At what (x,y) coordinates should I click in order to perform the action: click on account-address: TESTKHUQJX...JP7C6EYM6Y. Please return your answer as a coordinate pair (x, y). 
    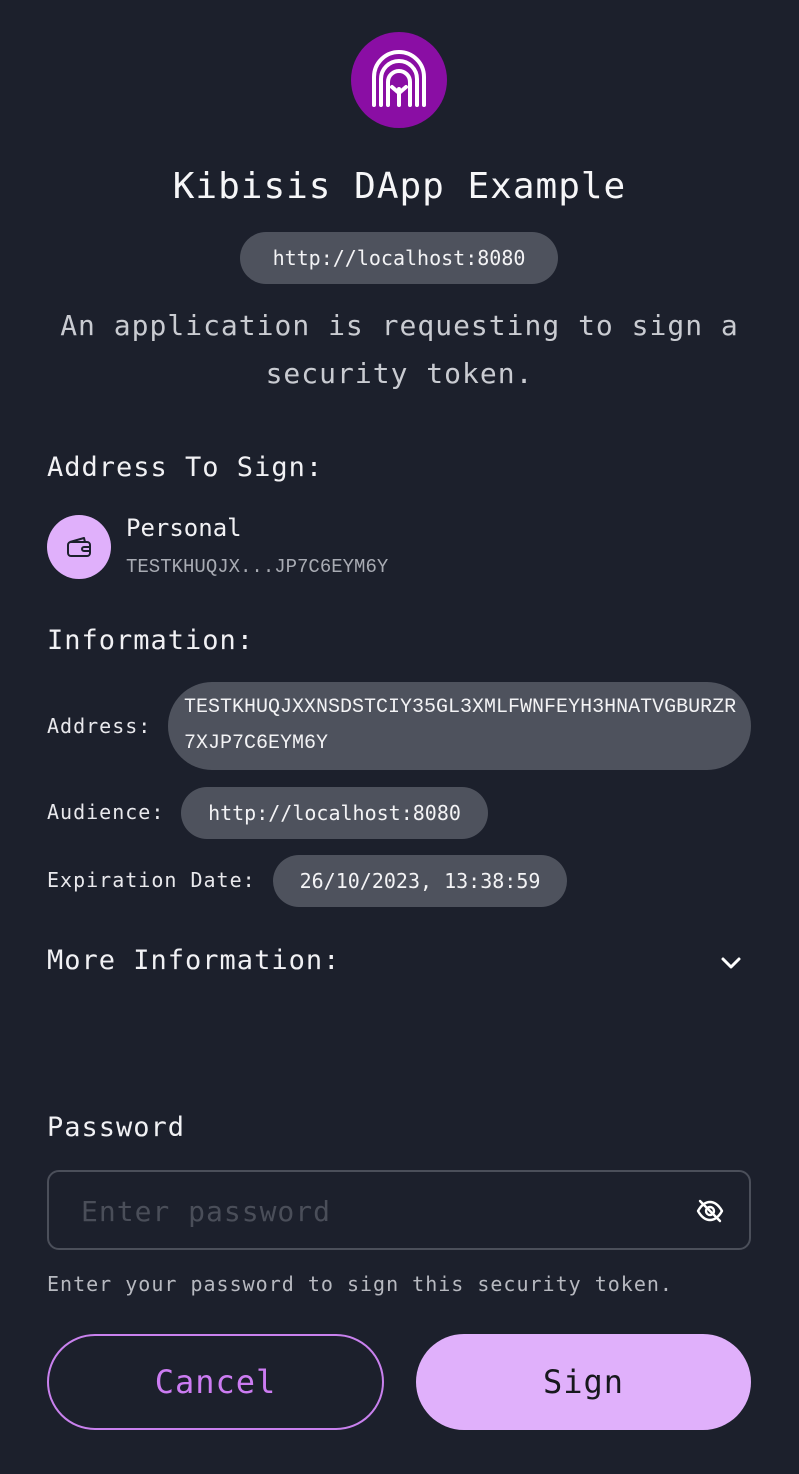
    Looking at the image, I should click on (257, 567).